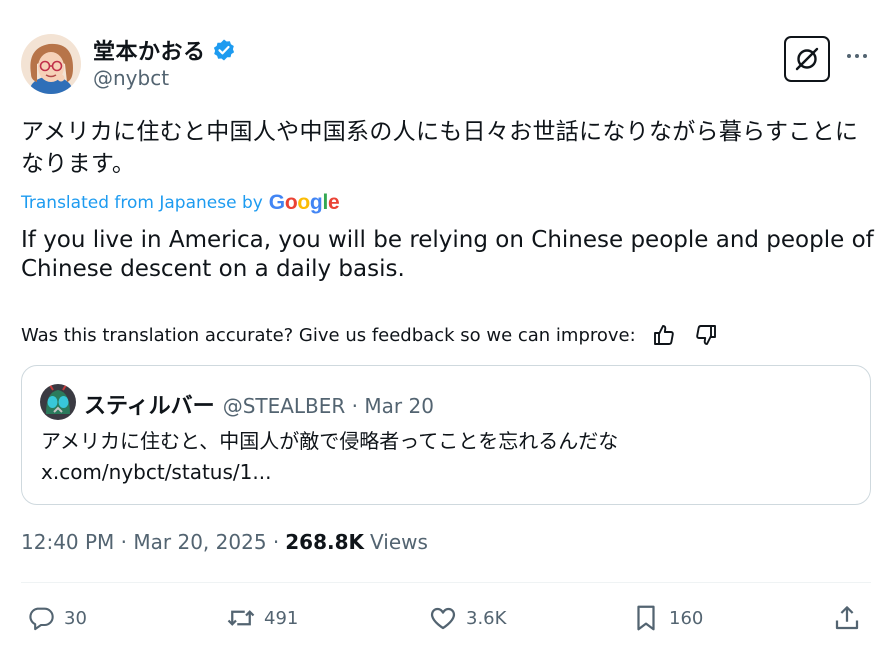 The width and height of the screenshot is (892, 650). I want to click on tweet-meta: 12:40 PM · Mar 20, 2025 · 268.8K Views, so click(224, 542).